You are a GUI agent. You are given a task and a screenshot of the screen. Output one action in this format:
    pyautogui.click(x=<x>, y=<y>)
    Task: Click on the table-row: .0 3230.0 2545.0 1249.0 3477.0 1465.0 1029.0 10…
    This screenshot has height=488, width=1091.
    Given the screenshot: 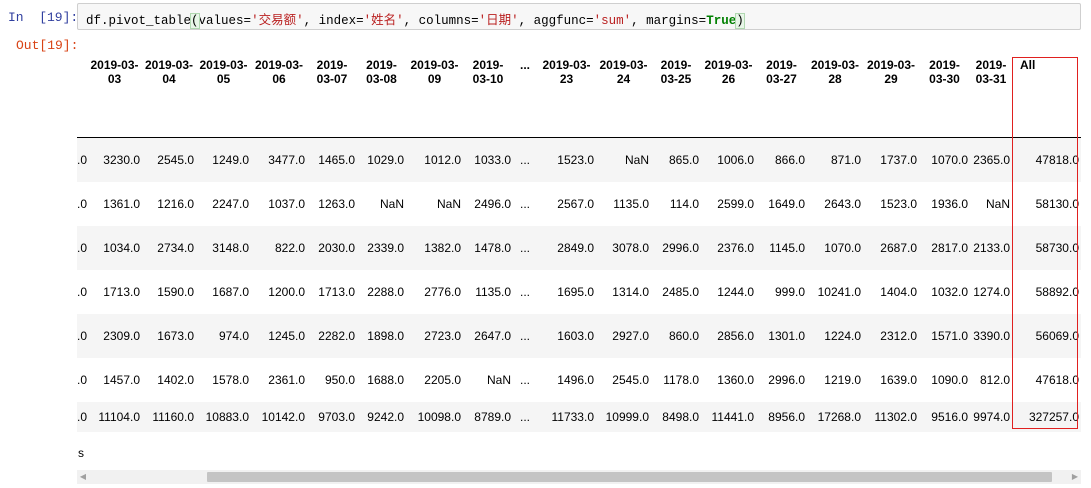 What is the action you would take?
    pyautogui.click(x=579, y=159)
    